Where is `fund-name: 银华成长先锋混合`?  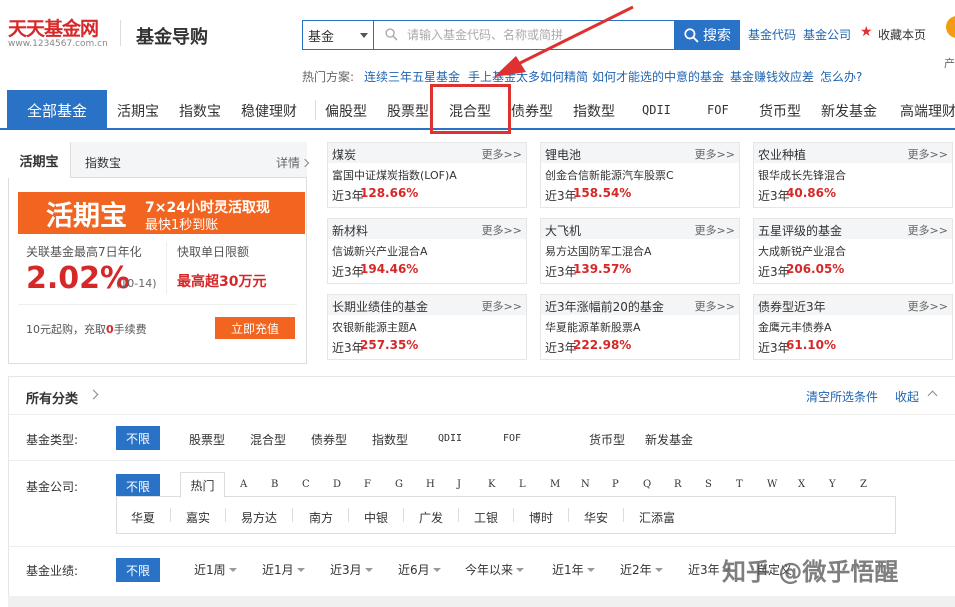
fund-name: 银华成长先锋混合 is located at coordinates (854, 175).